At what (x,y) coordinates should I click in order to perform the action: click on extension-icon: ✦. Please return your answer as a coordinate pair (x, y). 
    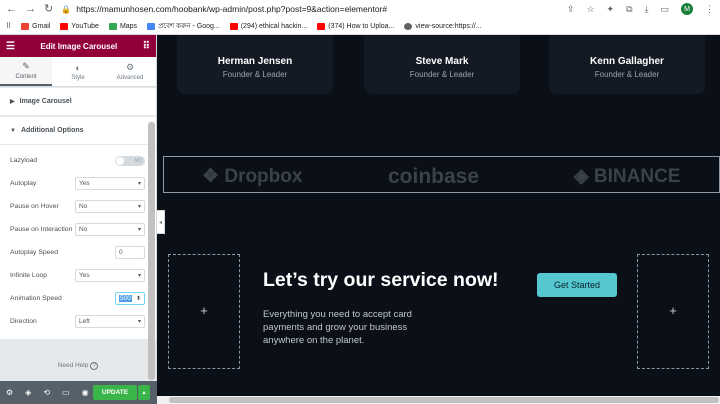
    Looking at the image, I should click on (611, 9).